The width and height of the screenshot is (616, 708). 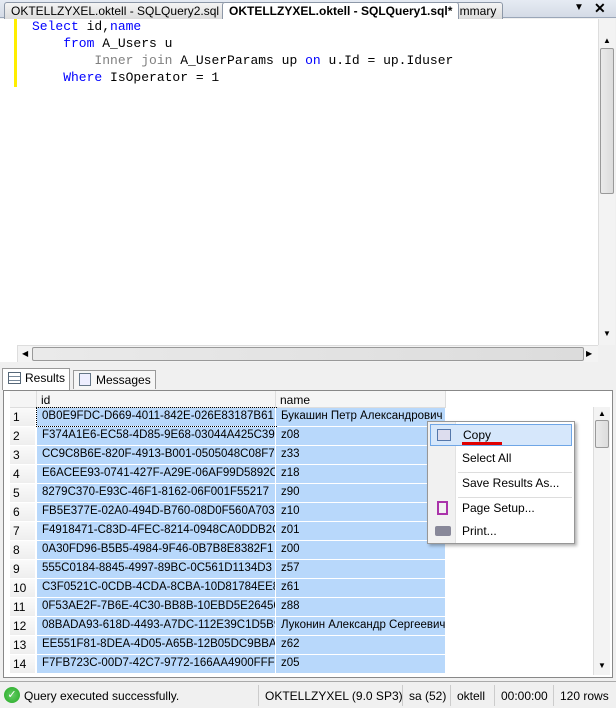 What do you see at coordinates (22, 664) in the screenshot?
I see `row-number: 14` at bounding box center [22, 664].